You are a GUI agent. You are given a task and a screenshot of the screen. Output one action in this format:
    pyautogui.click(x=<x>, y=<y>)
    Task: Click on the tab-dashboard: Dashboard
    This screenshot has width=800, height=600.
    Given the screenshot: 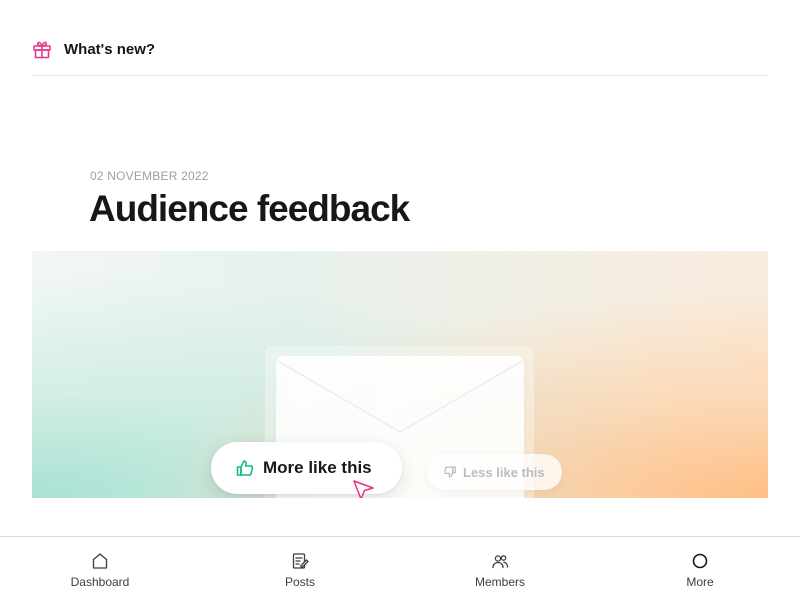 What is the action you would take?
    pyautogui.click(x=100, y=568)
    